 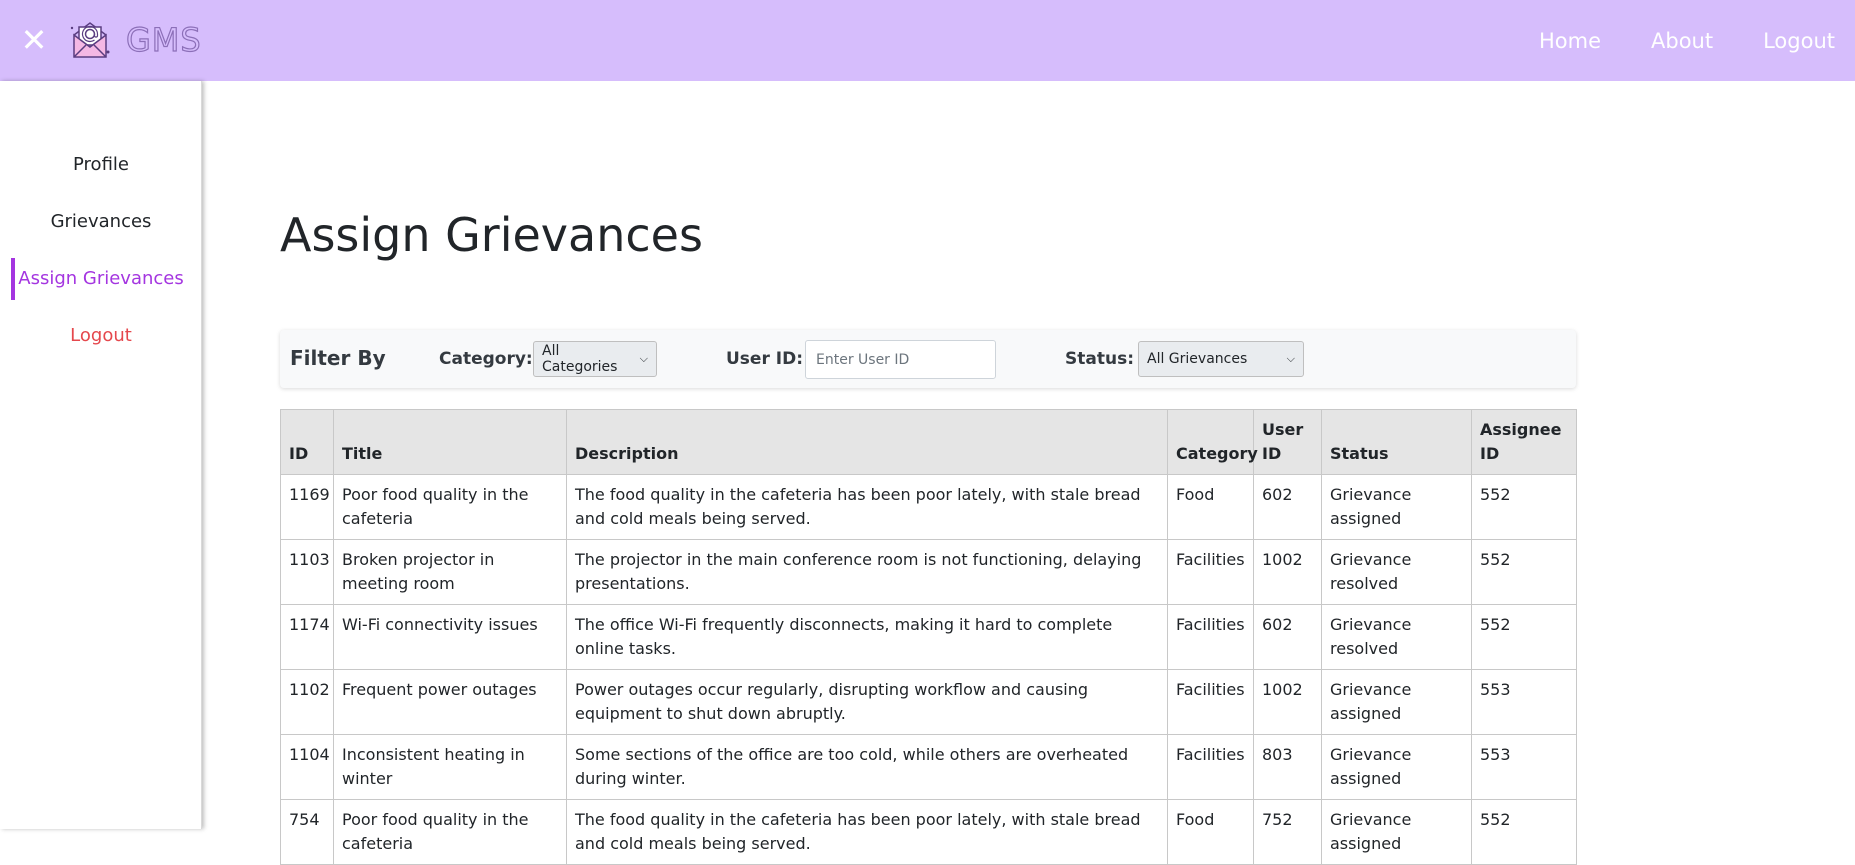 What do you see at coordinates (491, 235) in the screenshot?
I see `page-title: Assign Grievances` at bounding box center [491, 235].